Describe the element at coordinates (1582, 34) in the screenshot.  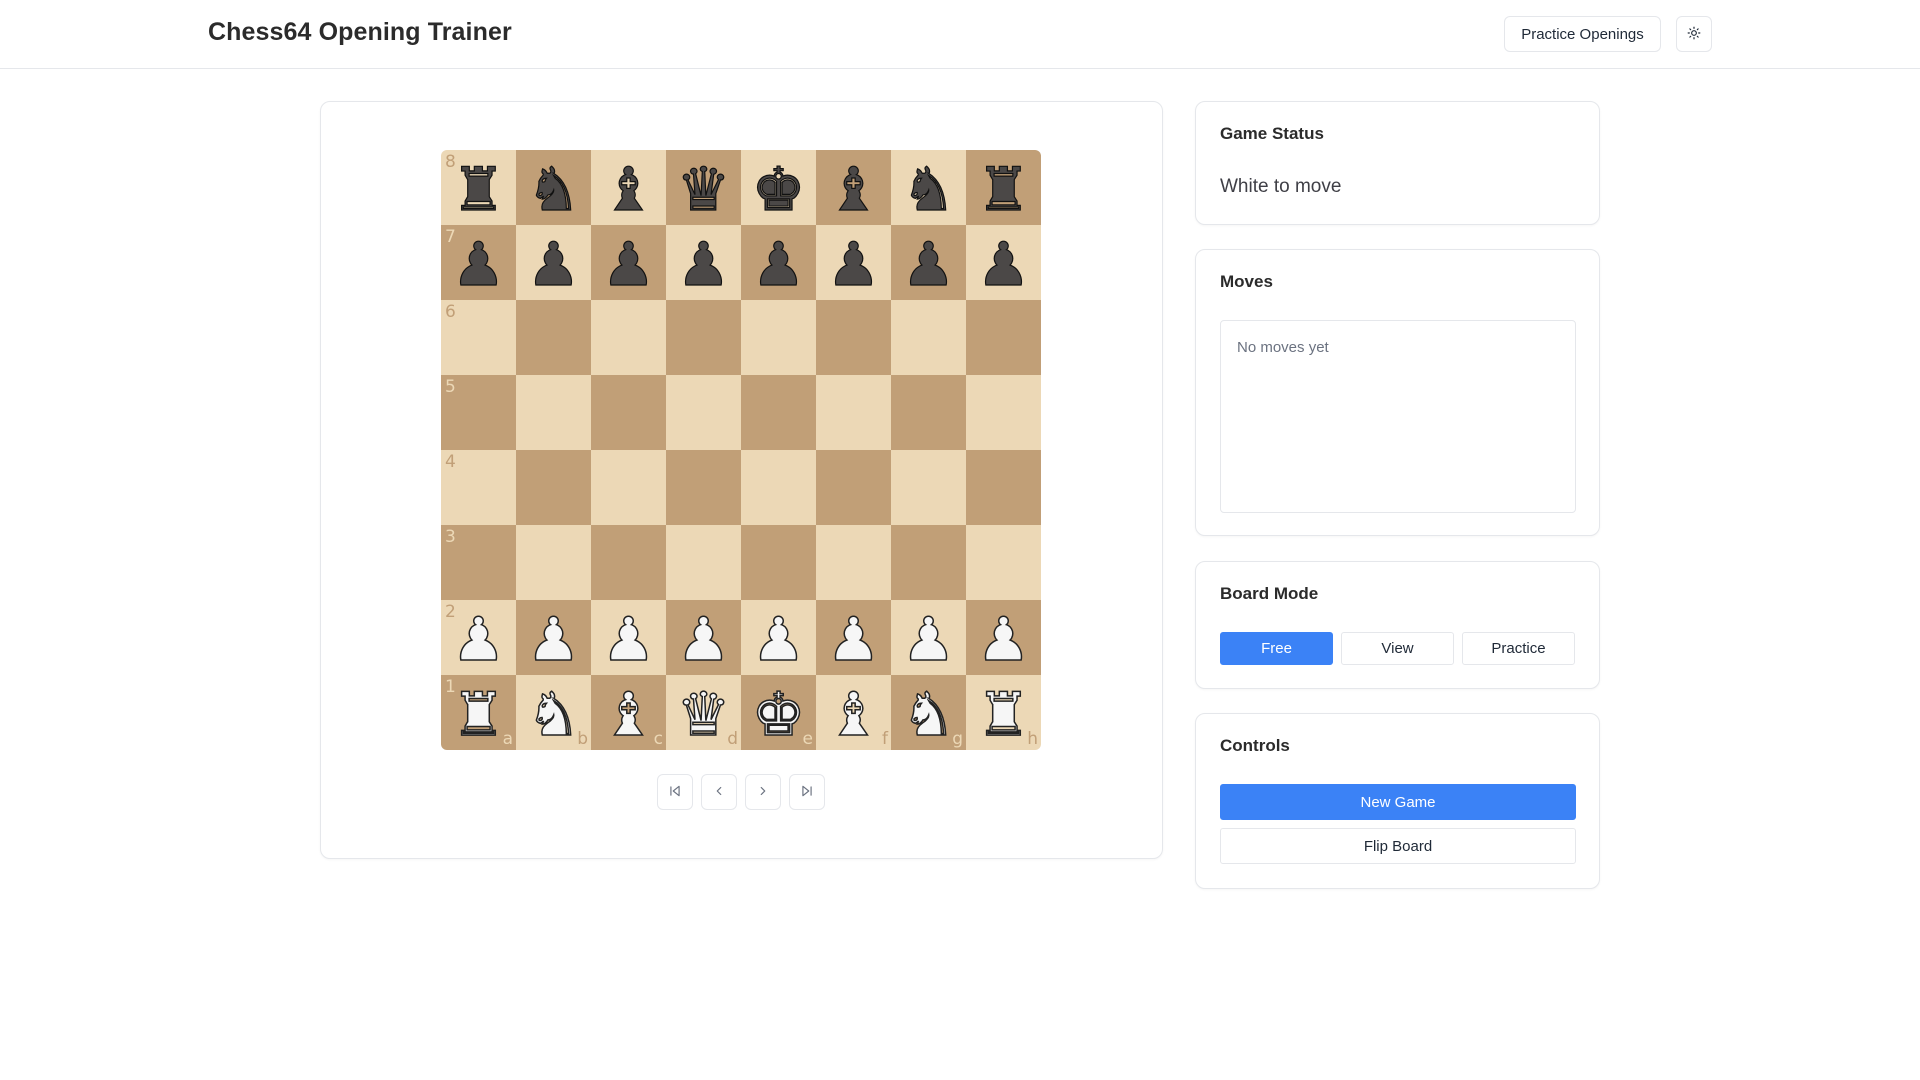
I see `practice-openings-button: Practice Openings` at that location.